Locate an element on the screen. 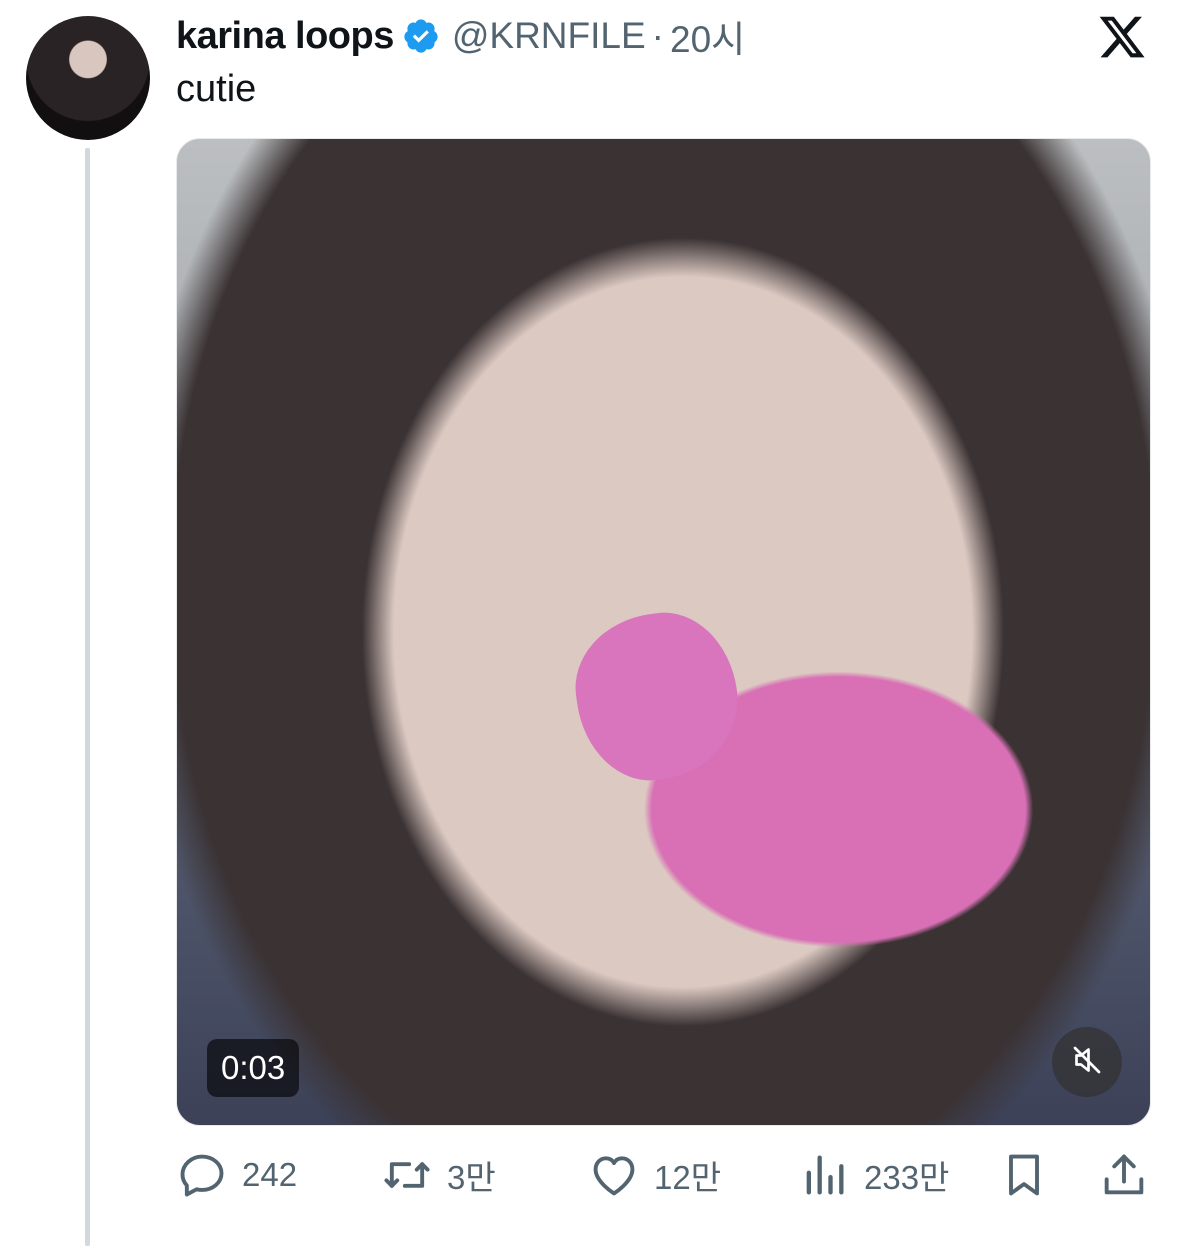 The width and height of the screenshot is (1179, 1246). tweet-actions: 242 3만 12만 233만 is located at coordinates (663, 1175).